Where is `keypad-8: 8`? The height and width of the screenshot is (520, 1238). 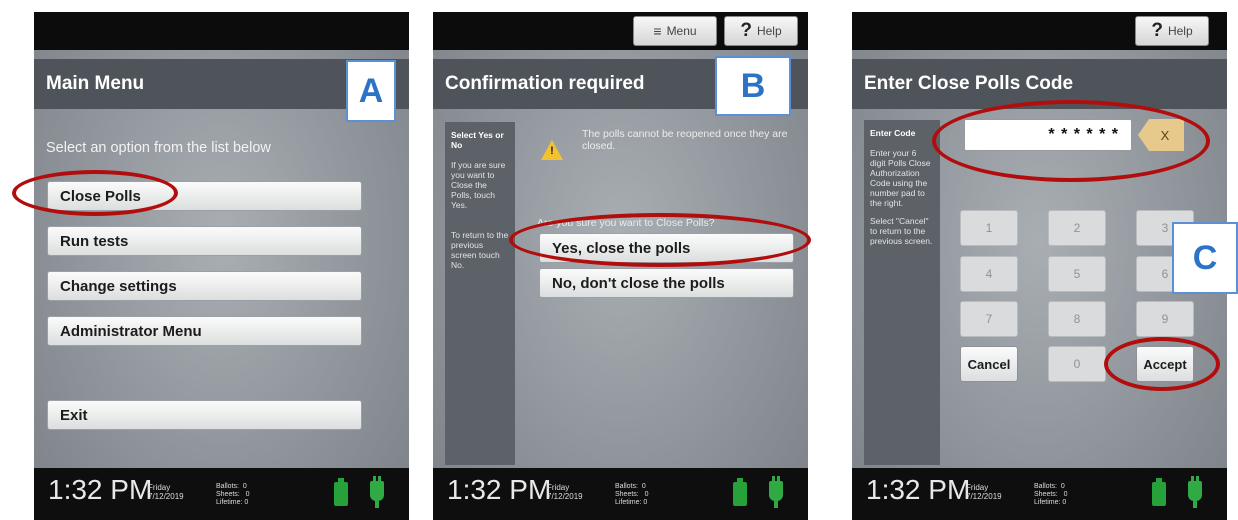 keypad-8: 8 is located at coordinates (1077, 319).